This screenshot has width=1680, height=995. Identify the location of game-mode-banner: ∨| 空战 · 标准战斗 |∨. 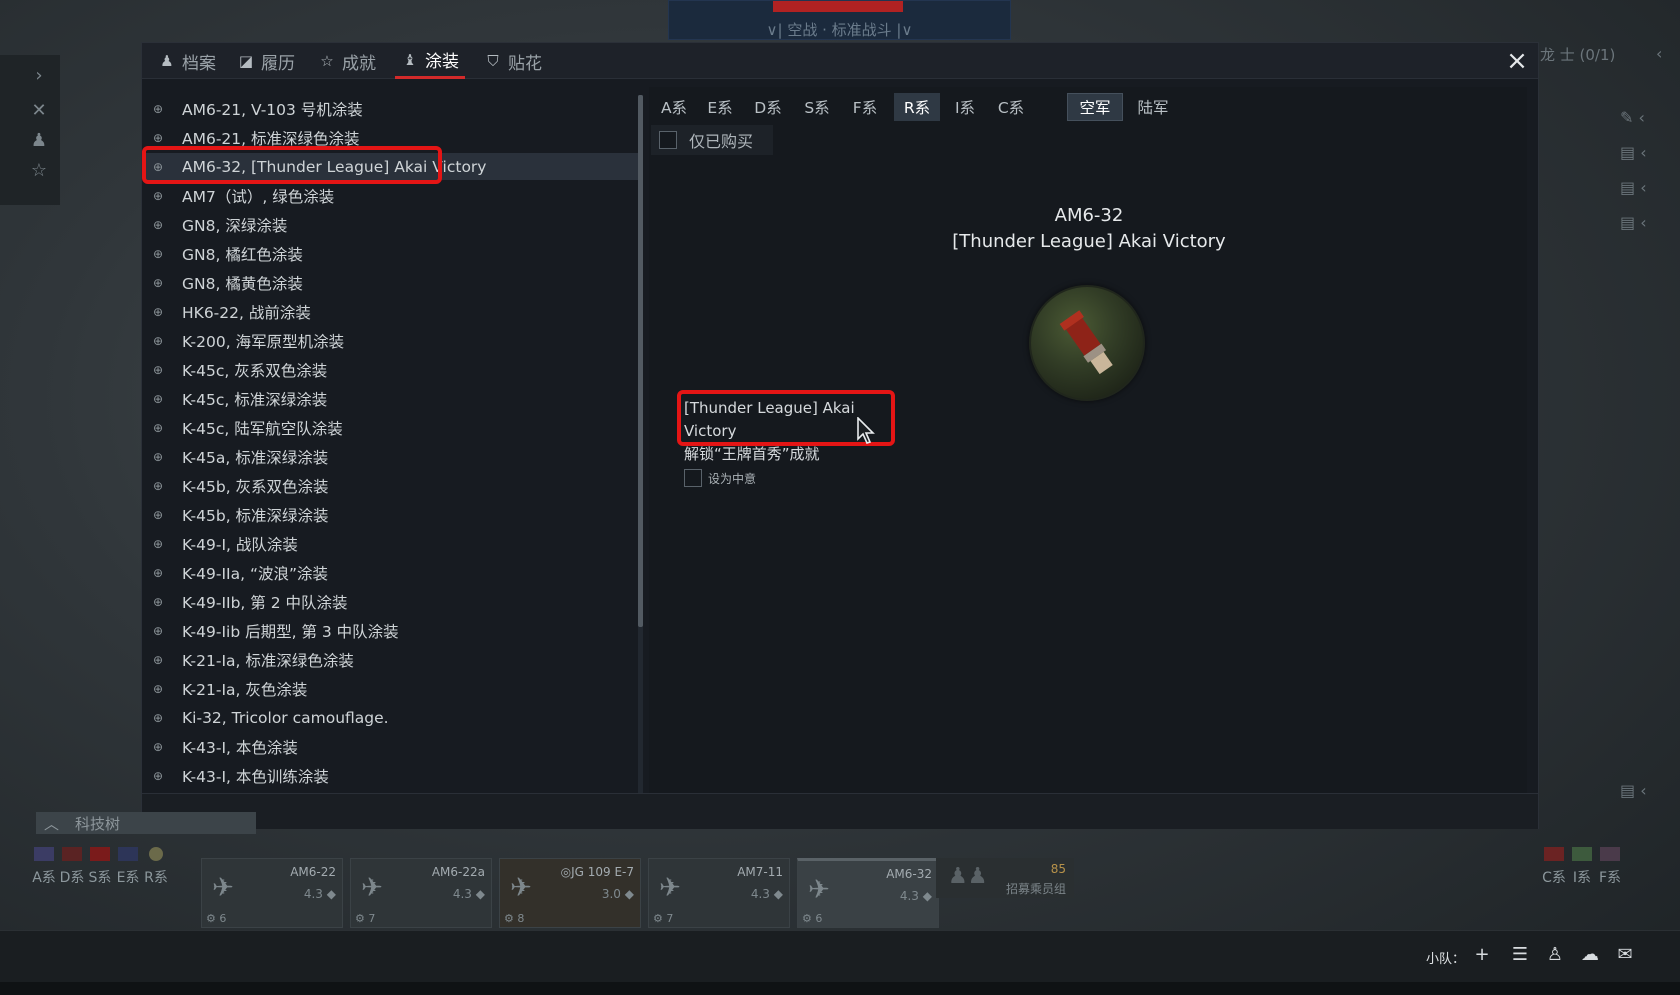
(839, 20).